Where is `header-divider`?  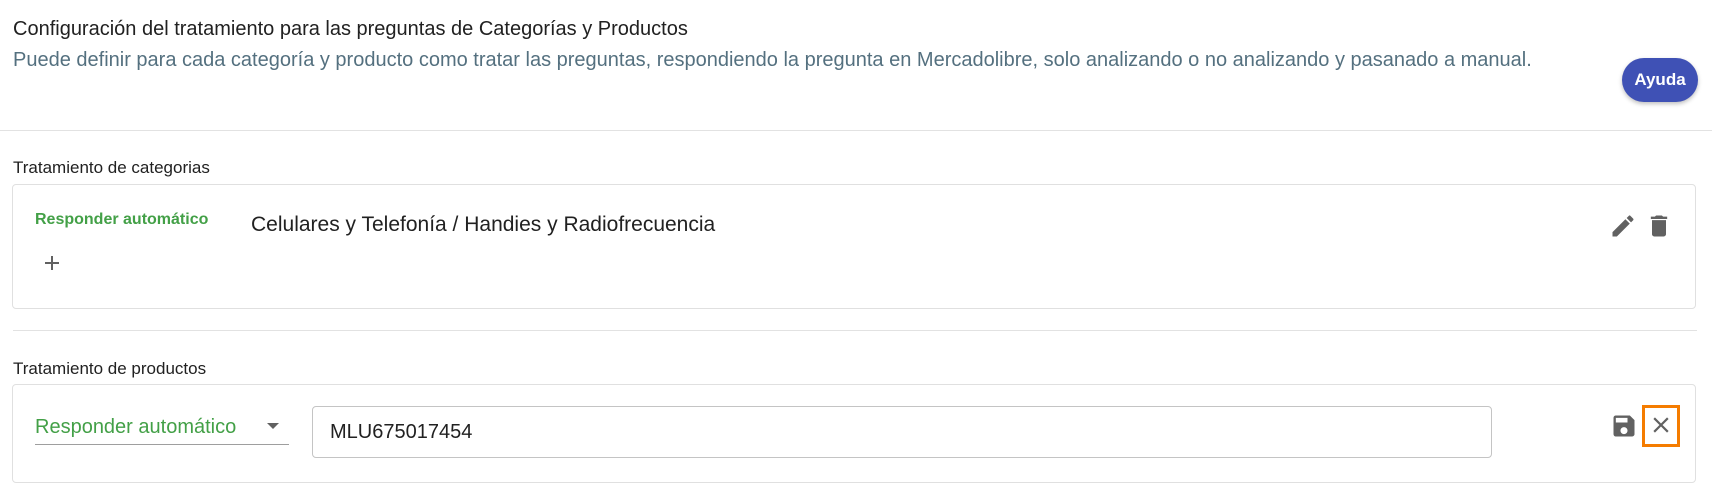 header-divider is located at coordinates (856, 130).